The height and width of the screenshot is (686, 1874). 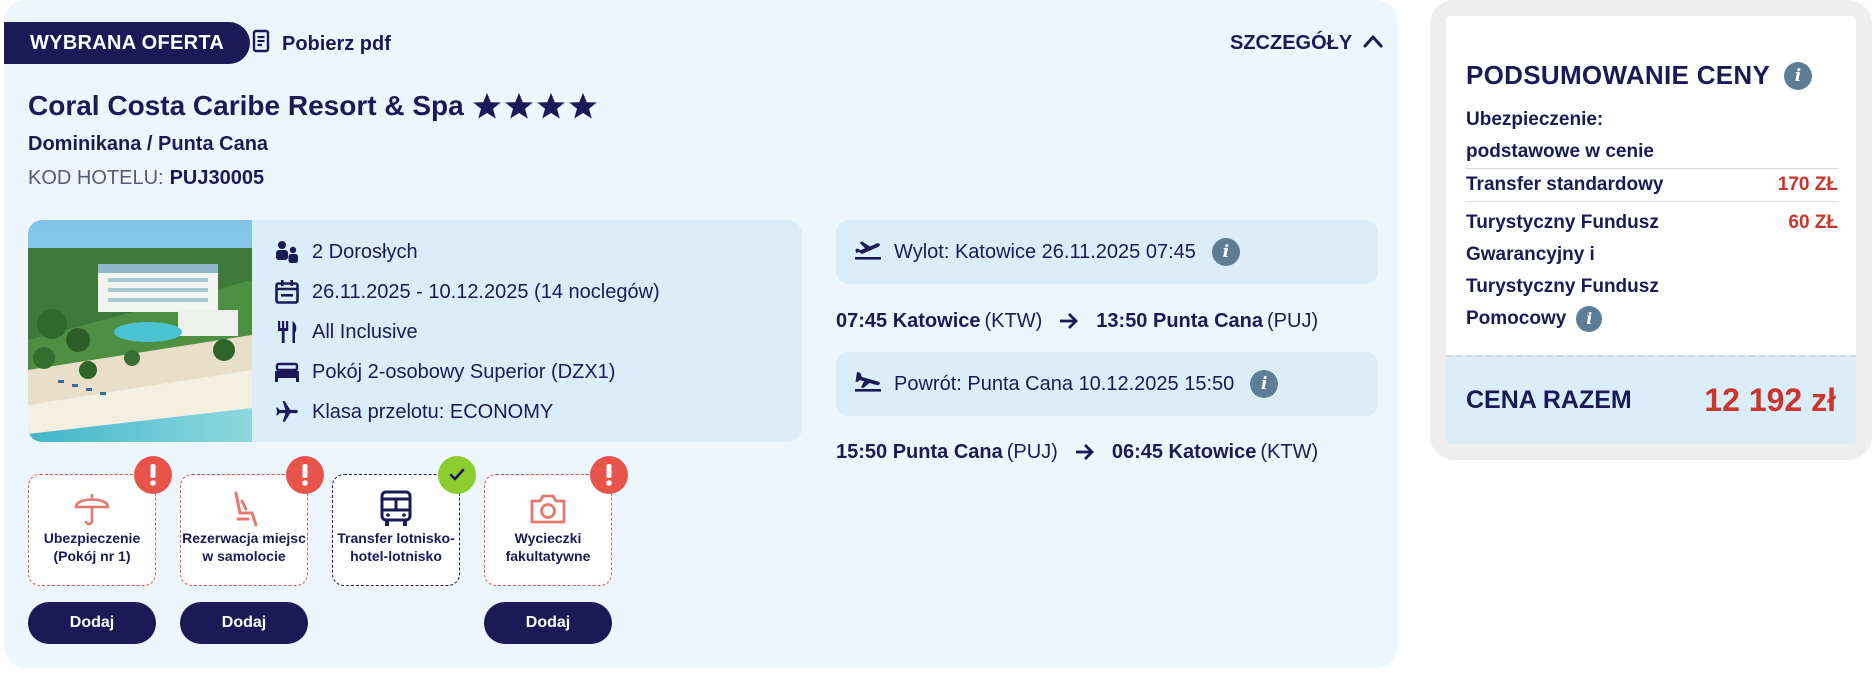 I want to click on camera-icon, so click(x=548, y=511).